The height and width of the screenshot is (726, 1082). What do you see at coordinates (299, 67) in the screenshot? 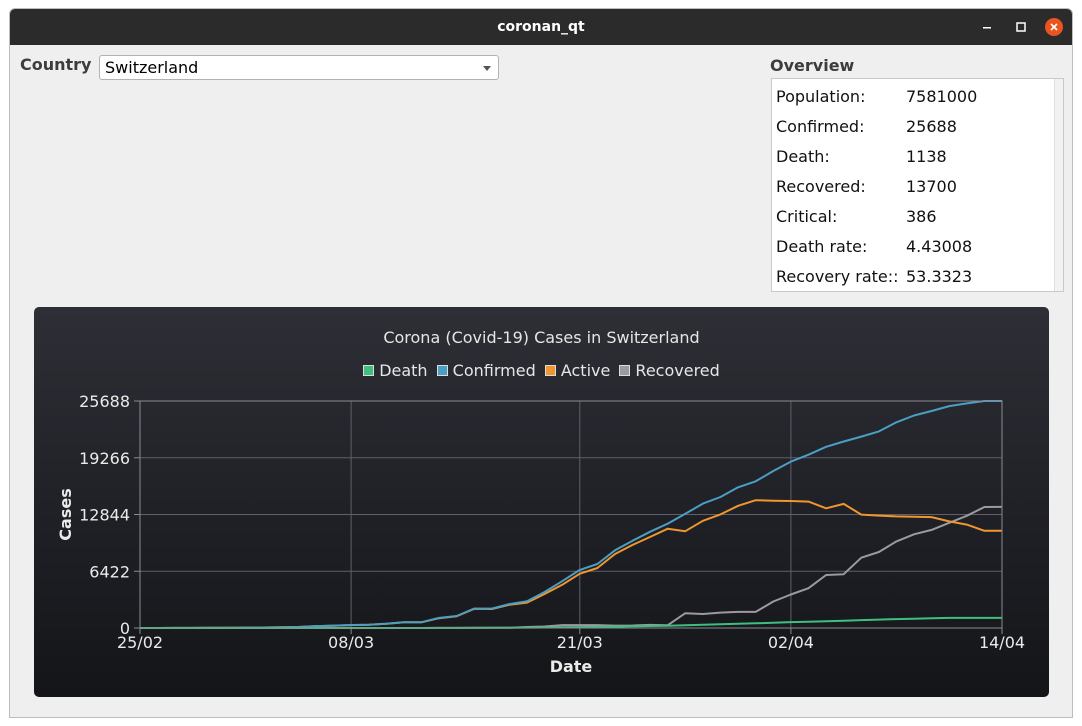
I see `country-select: Switzerland` at bounding box center [299, 67].